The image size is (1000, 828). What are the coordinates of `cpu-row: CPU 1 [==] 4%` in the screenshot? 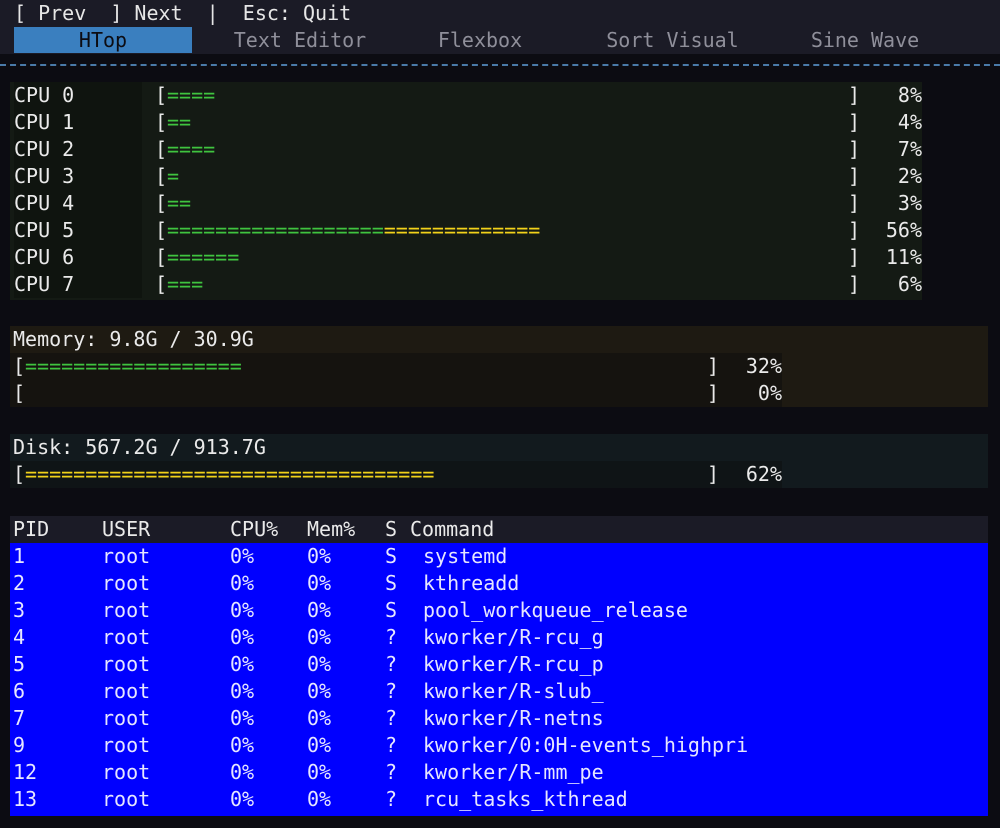 It's located at (466, 122).